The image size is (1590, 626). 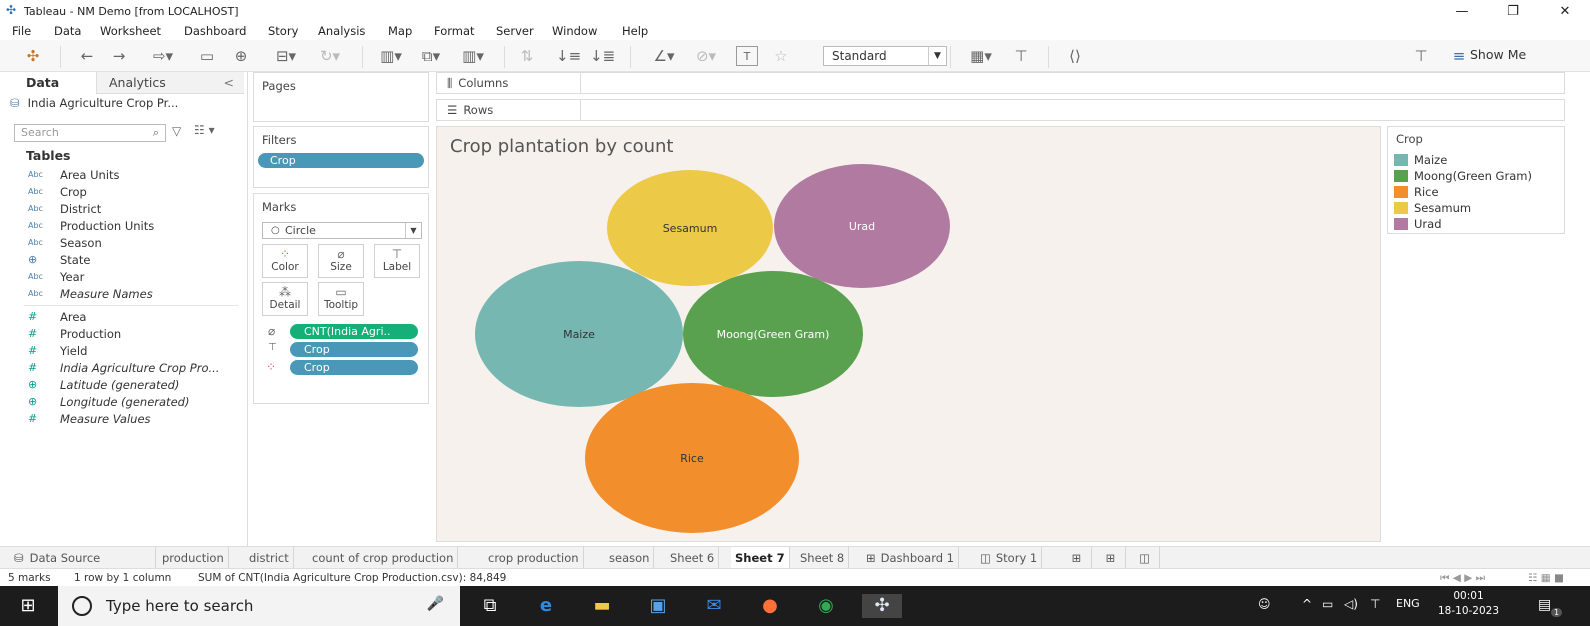 I want to click on minimize-button: —, so click(x=1462, y=12).